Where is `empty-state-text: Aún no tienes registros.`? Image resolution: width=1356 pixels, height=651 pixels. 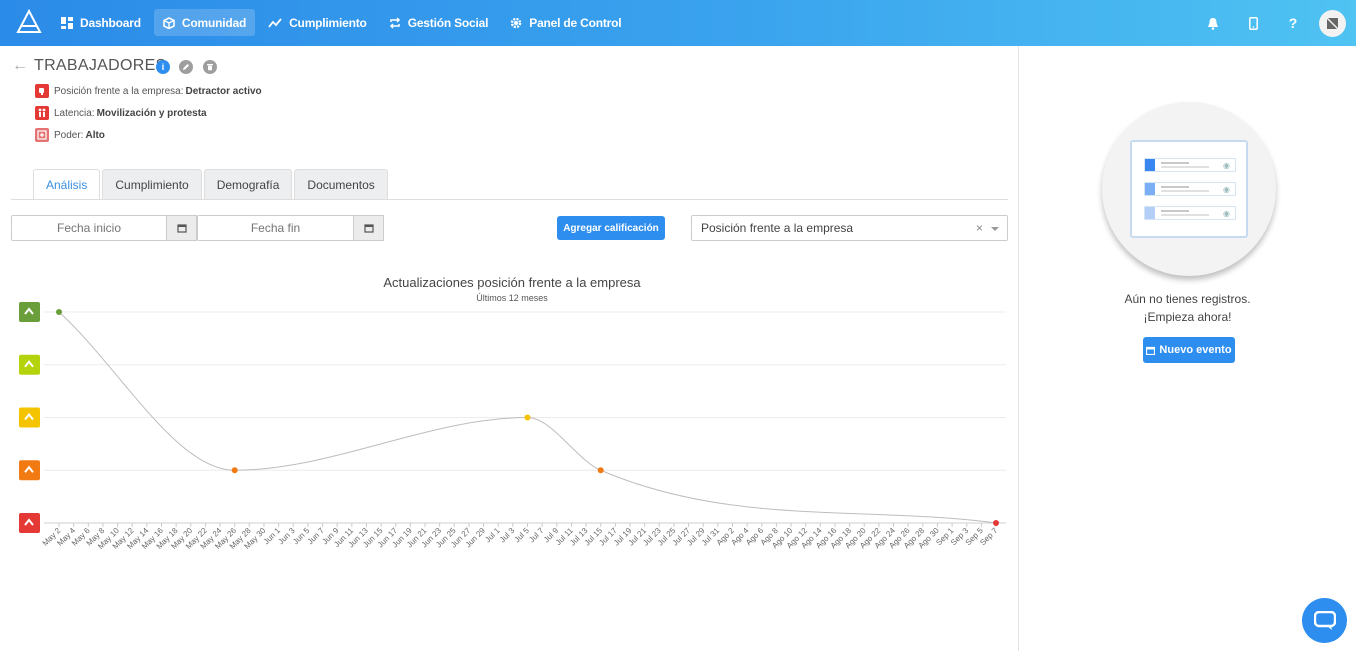 empty-state-text: Aún no tienes registros. is located at coordinates (1187, 299).